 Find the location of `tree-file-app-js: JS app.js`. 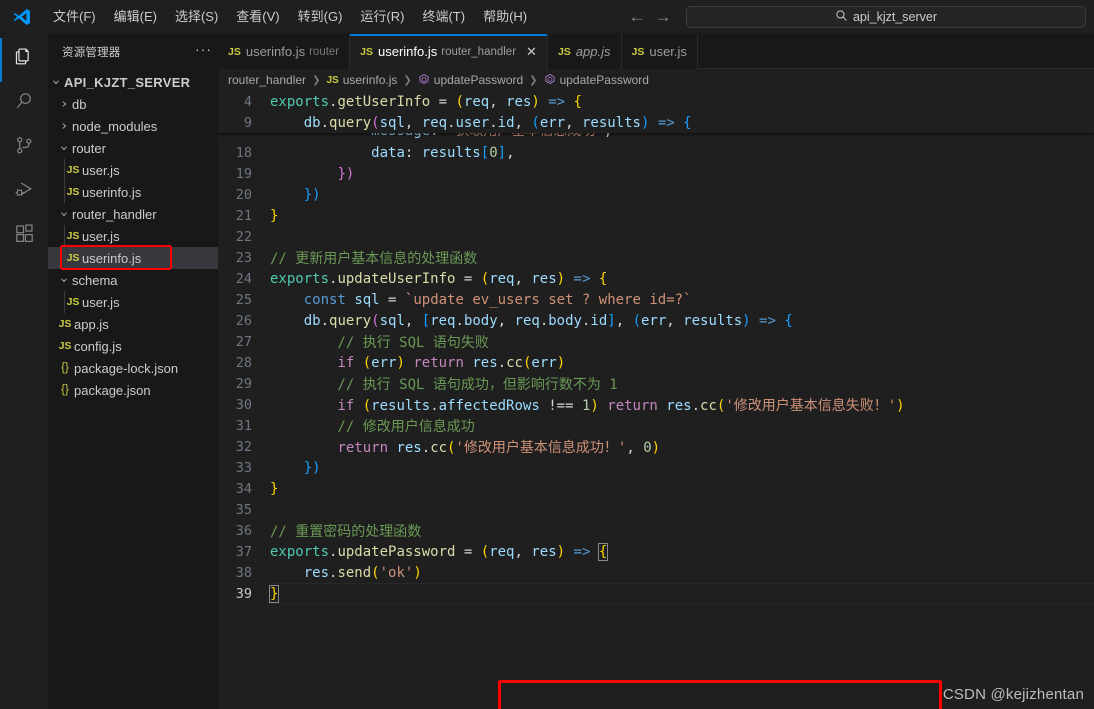

tree-file-app-js: JS app.js is located at coordinates (133, 324).